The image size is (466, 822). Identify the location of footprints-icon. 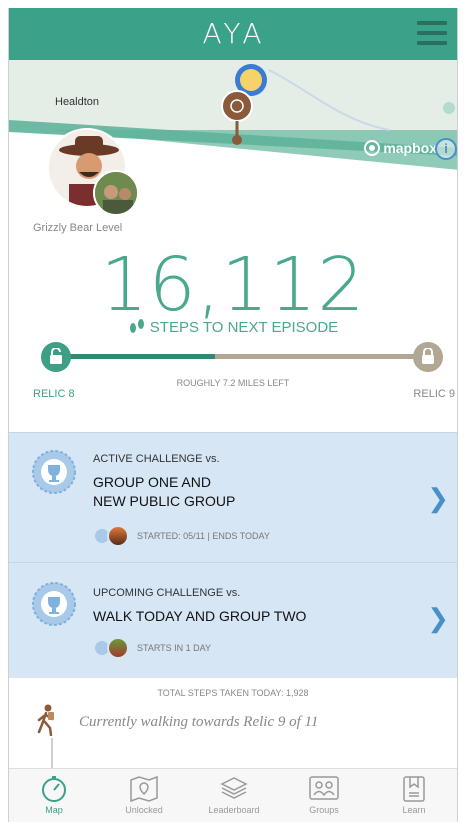
(136, 326).